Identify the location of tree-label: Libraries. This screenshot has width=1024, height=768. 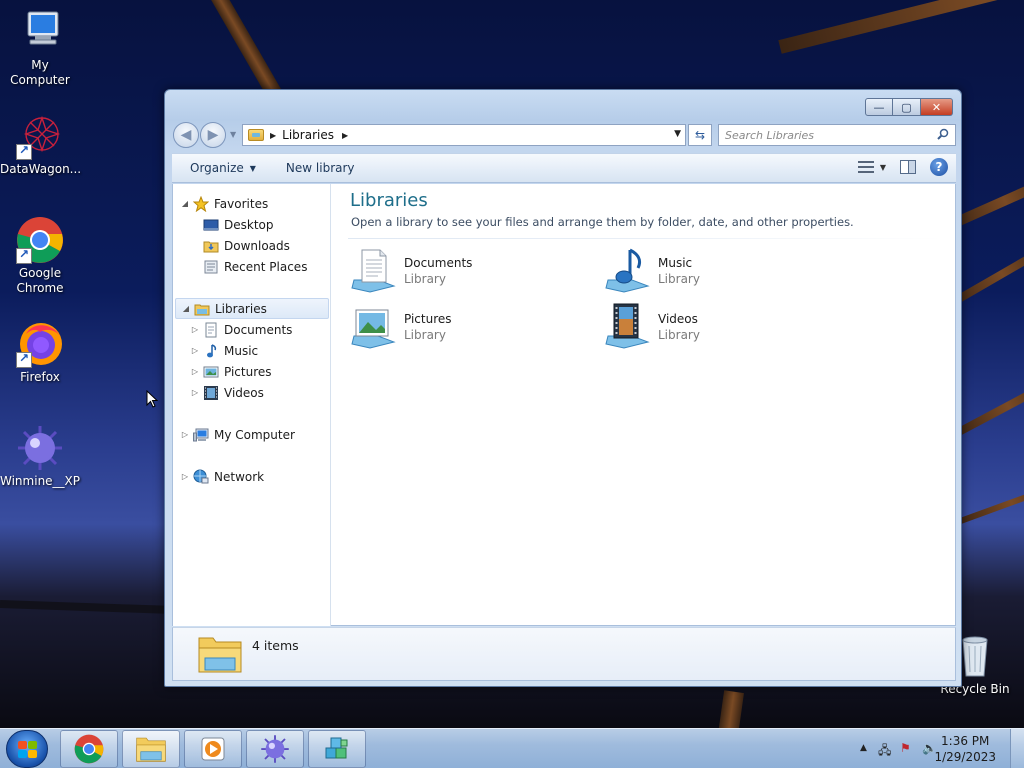
(241, 308).